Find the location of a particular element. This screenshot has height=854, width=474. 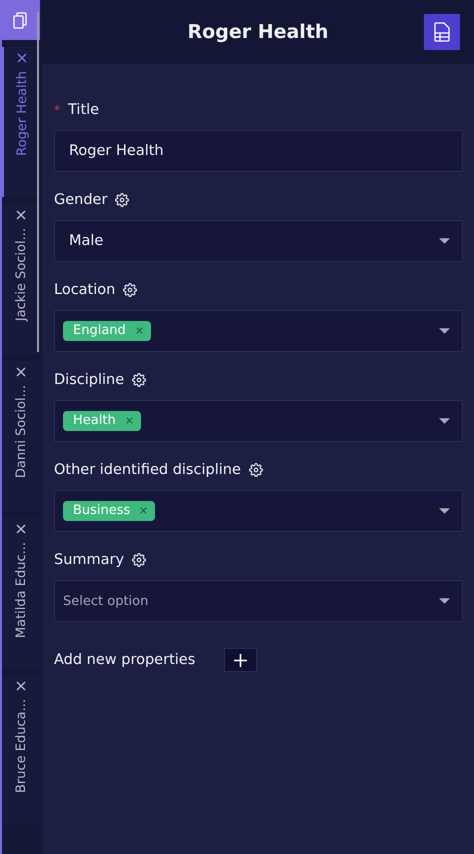

field-label: Other identified discipline is located at coordinates (147, 470).